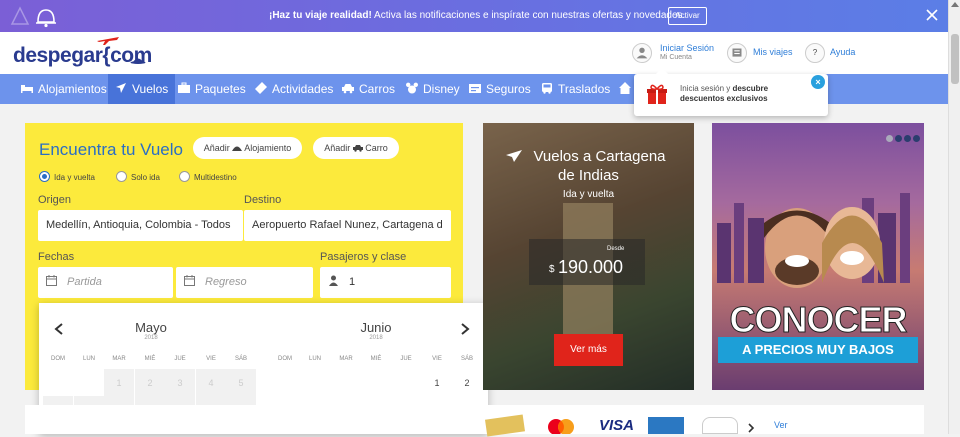 The height and width of the screenshot is (437, 960). I want to click on scrollbar, so click(954, 217).